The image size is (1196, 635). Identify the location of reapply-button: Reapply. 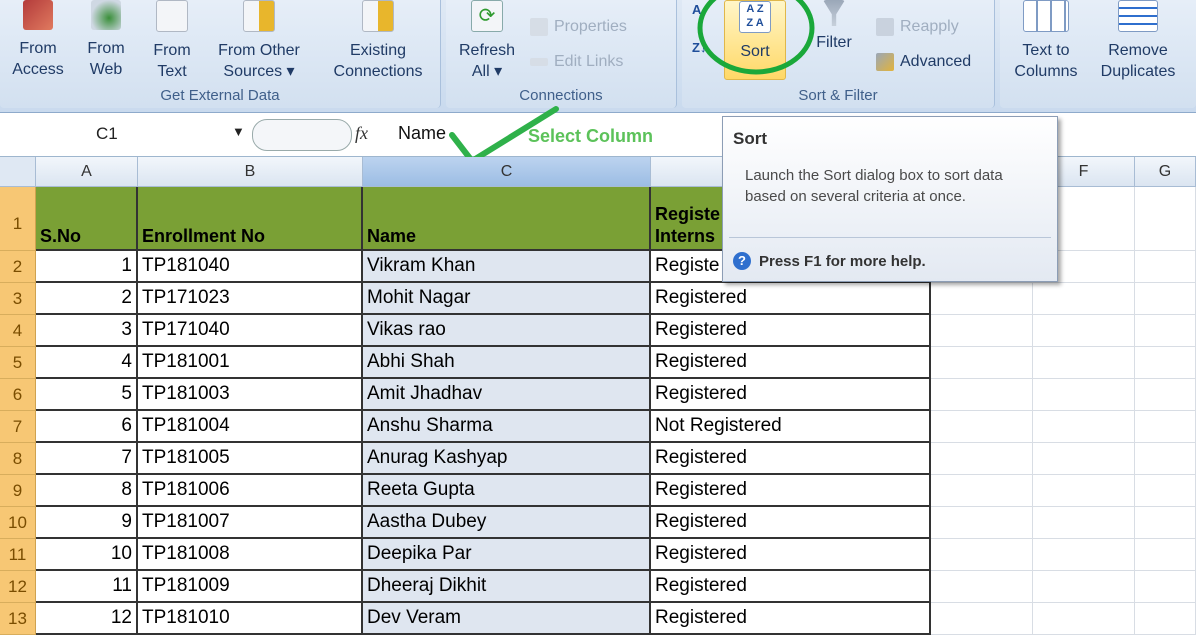
(917, 27).